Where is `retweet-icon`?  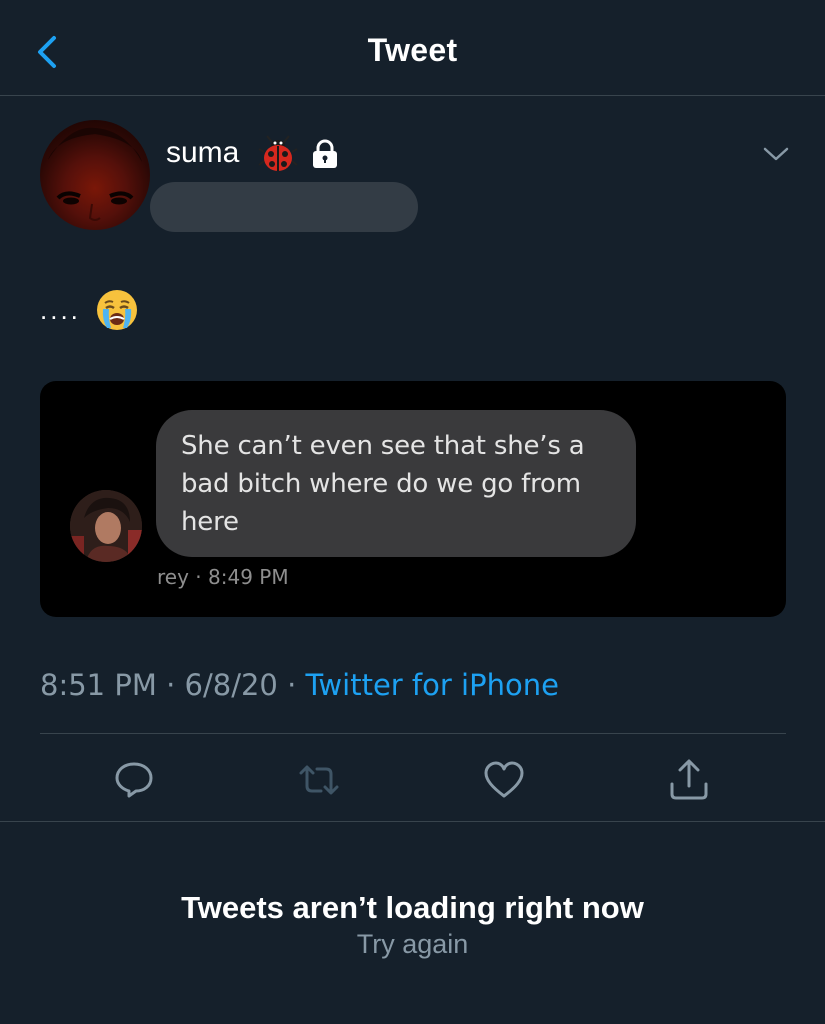
retweet-icon is located at coordinates (319, 780).